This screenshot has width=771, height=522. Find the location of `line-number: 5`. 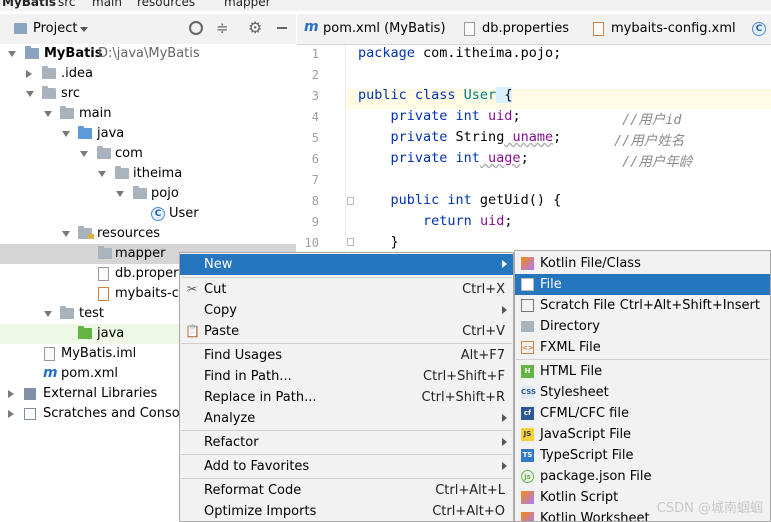

line-number: 5 is located at coordinates (315, 138).